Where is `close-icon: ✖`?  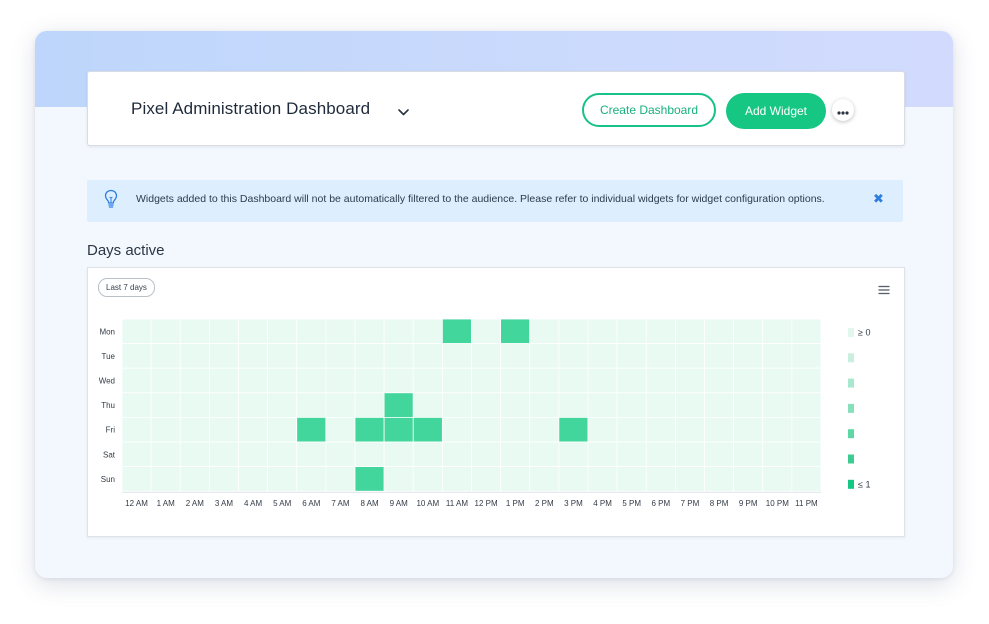 close-icon: ✖ is located at coordinates (878, 199).